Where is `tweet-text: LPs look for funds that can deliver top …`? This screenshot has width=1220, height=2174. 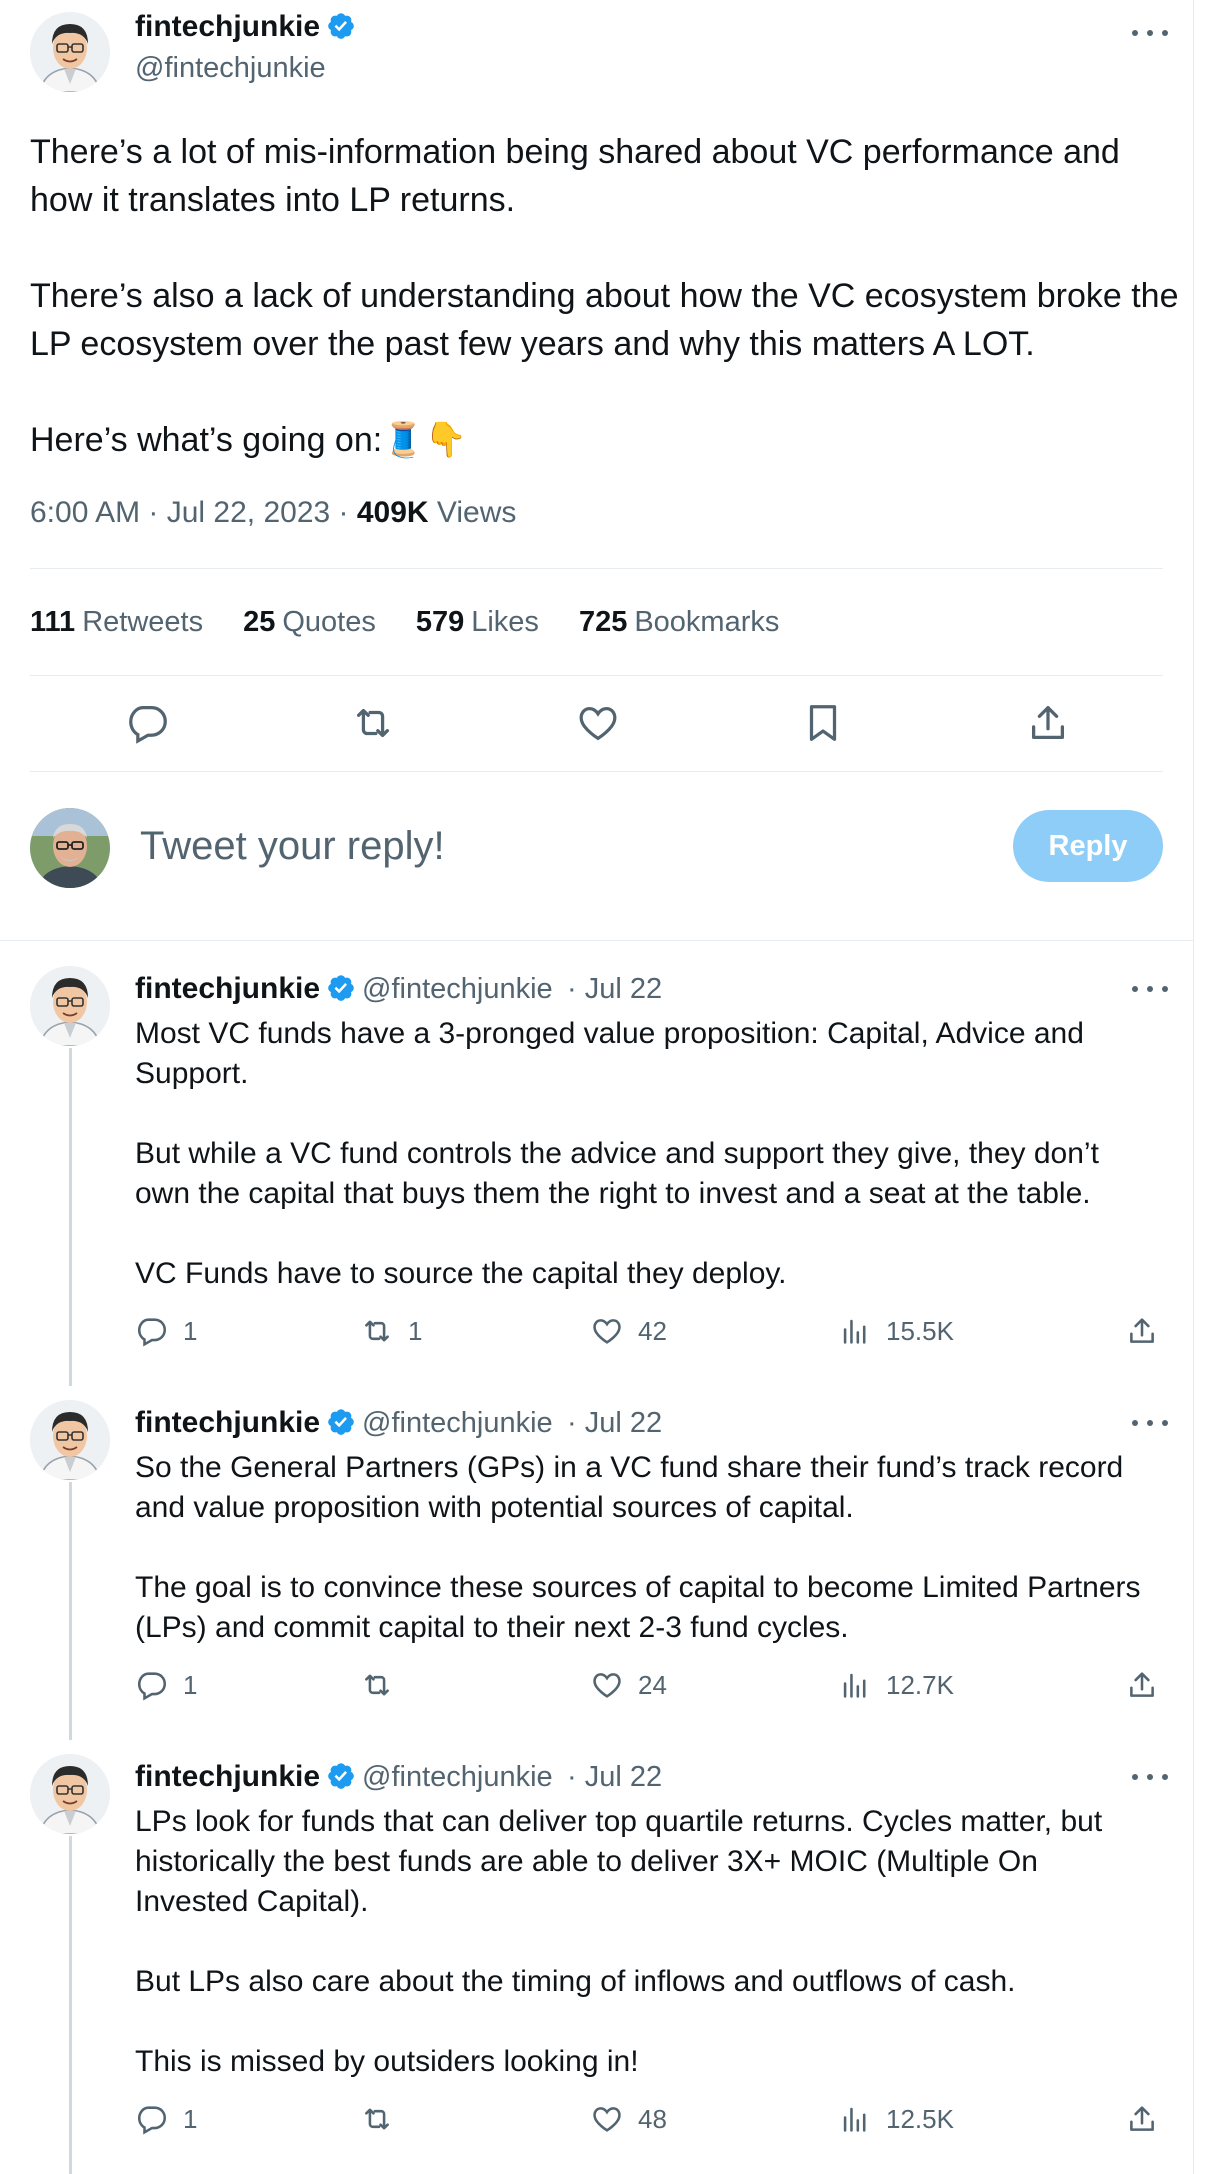
tweet-text: LPs look for funds that can deliver top … is located at coordinates (619, 1941).